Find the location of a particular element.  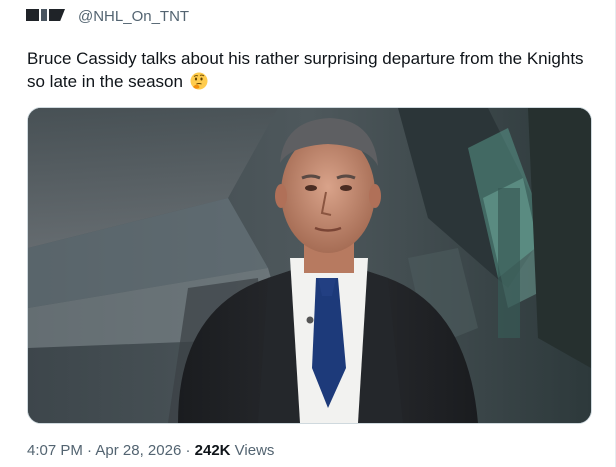

author-row: @NHL_On_TNT is located at coordinates (107, 18).